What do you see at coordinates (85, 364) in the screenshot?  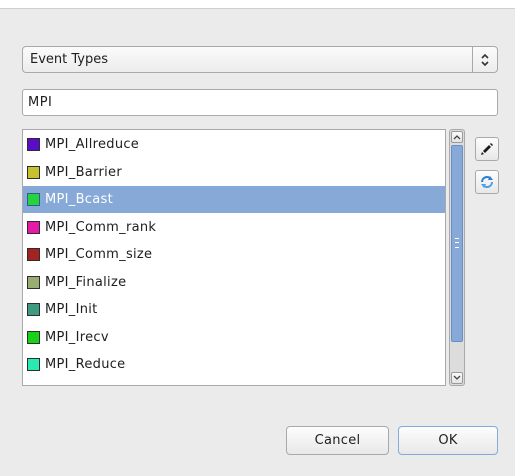 I see `event-list-item-label: MPI_Reduce` at bounding box center [85, 364].